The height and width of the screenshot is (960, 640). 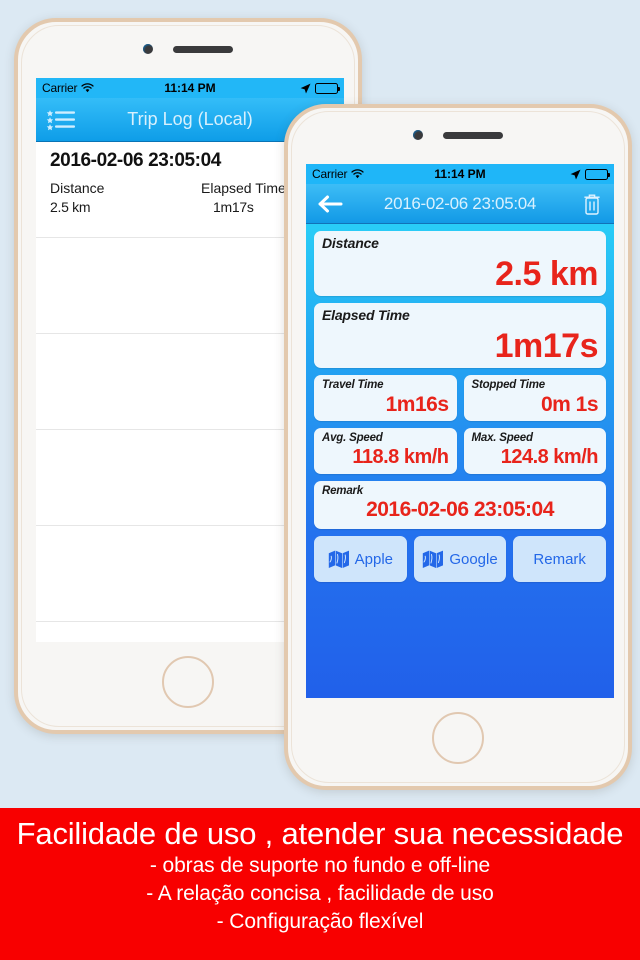 What do you see at coordinates (61, 120) in the screenshot?
I see `list-bullet-icon` at bounding box center [61, 120].